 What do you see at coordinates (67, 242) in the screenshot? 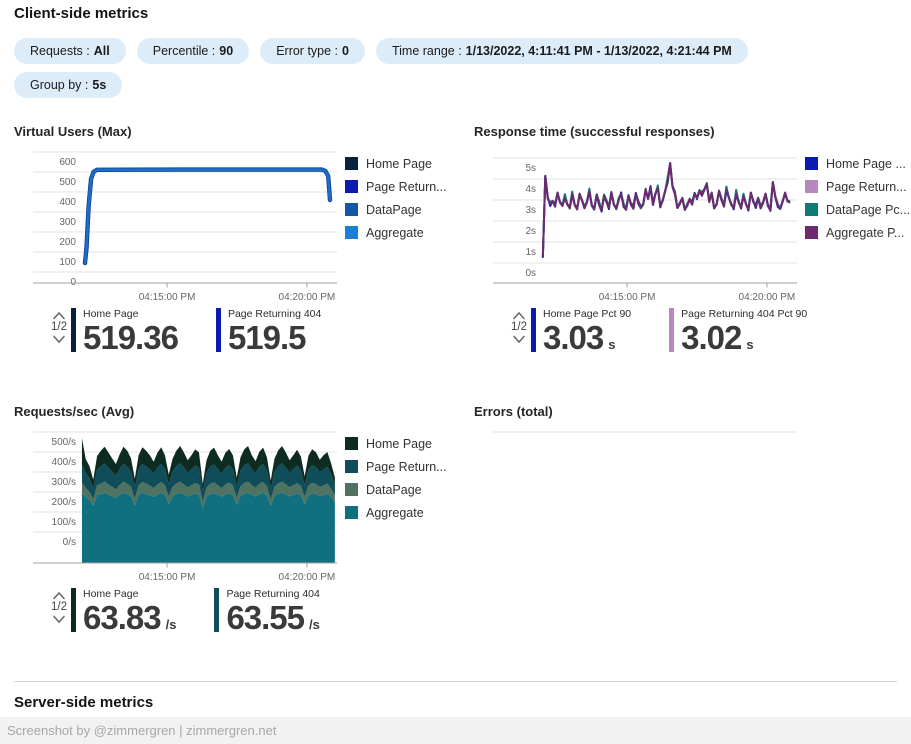
I see `y-axis-label: 200` at bounding box center [67, 242].